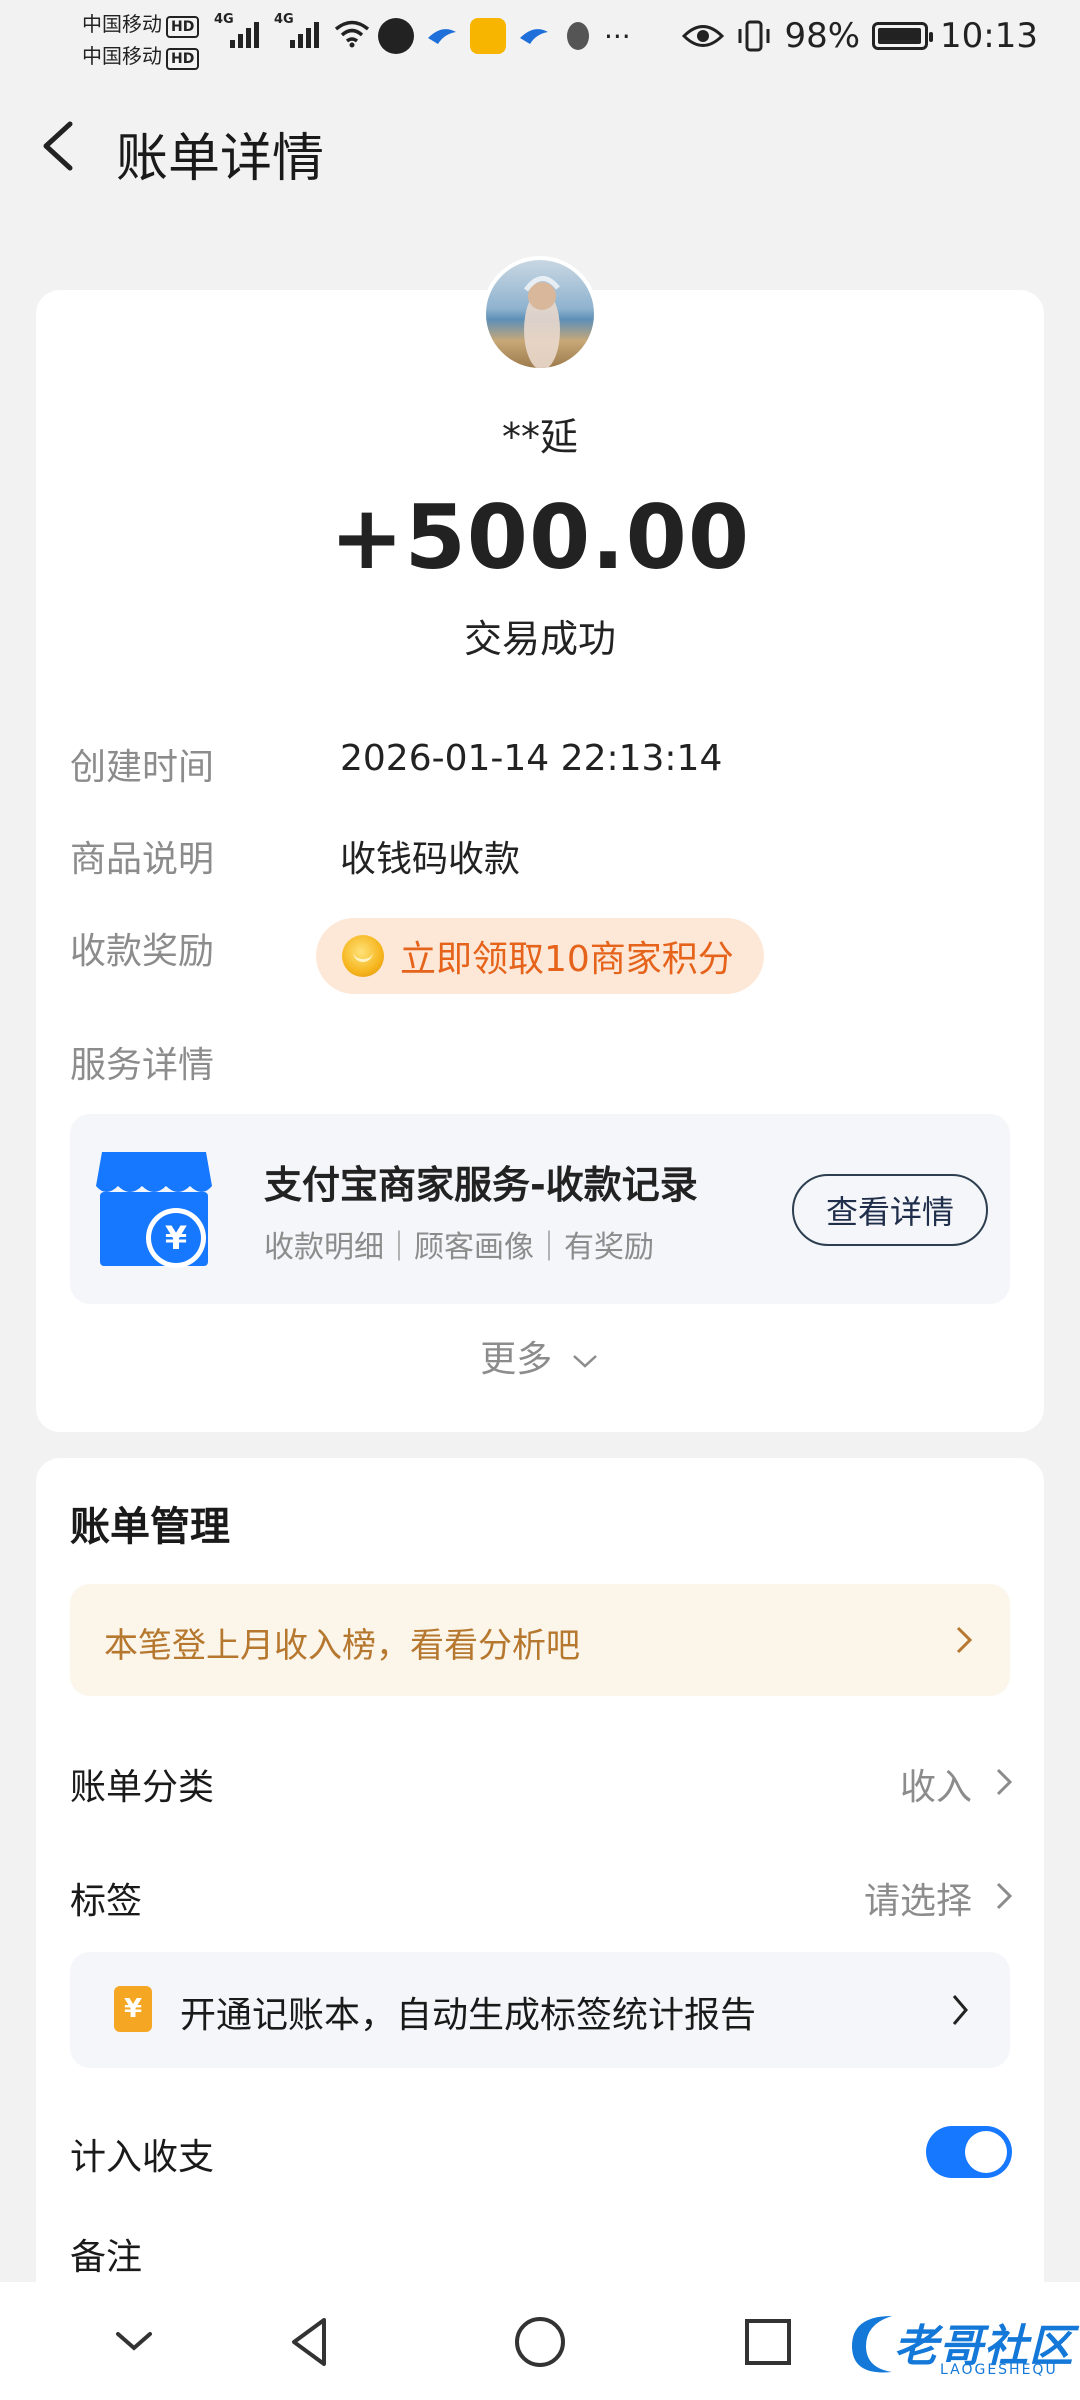 The image size is (1080, 2400). I want to click on status-right: 98% 10:13, so click(860, 36).